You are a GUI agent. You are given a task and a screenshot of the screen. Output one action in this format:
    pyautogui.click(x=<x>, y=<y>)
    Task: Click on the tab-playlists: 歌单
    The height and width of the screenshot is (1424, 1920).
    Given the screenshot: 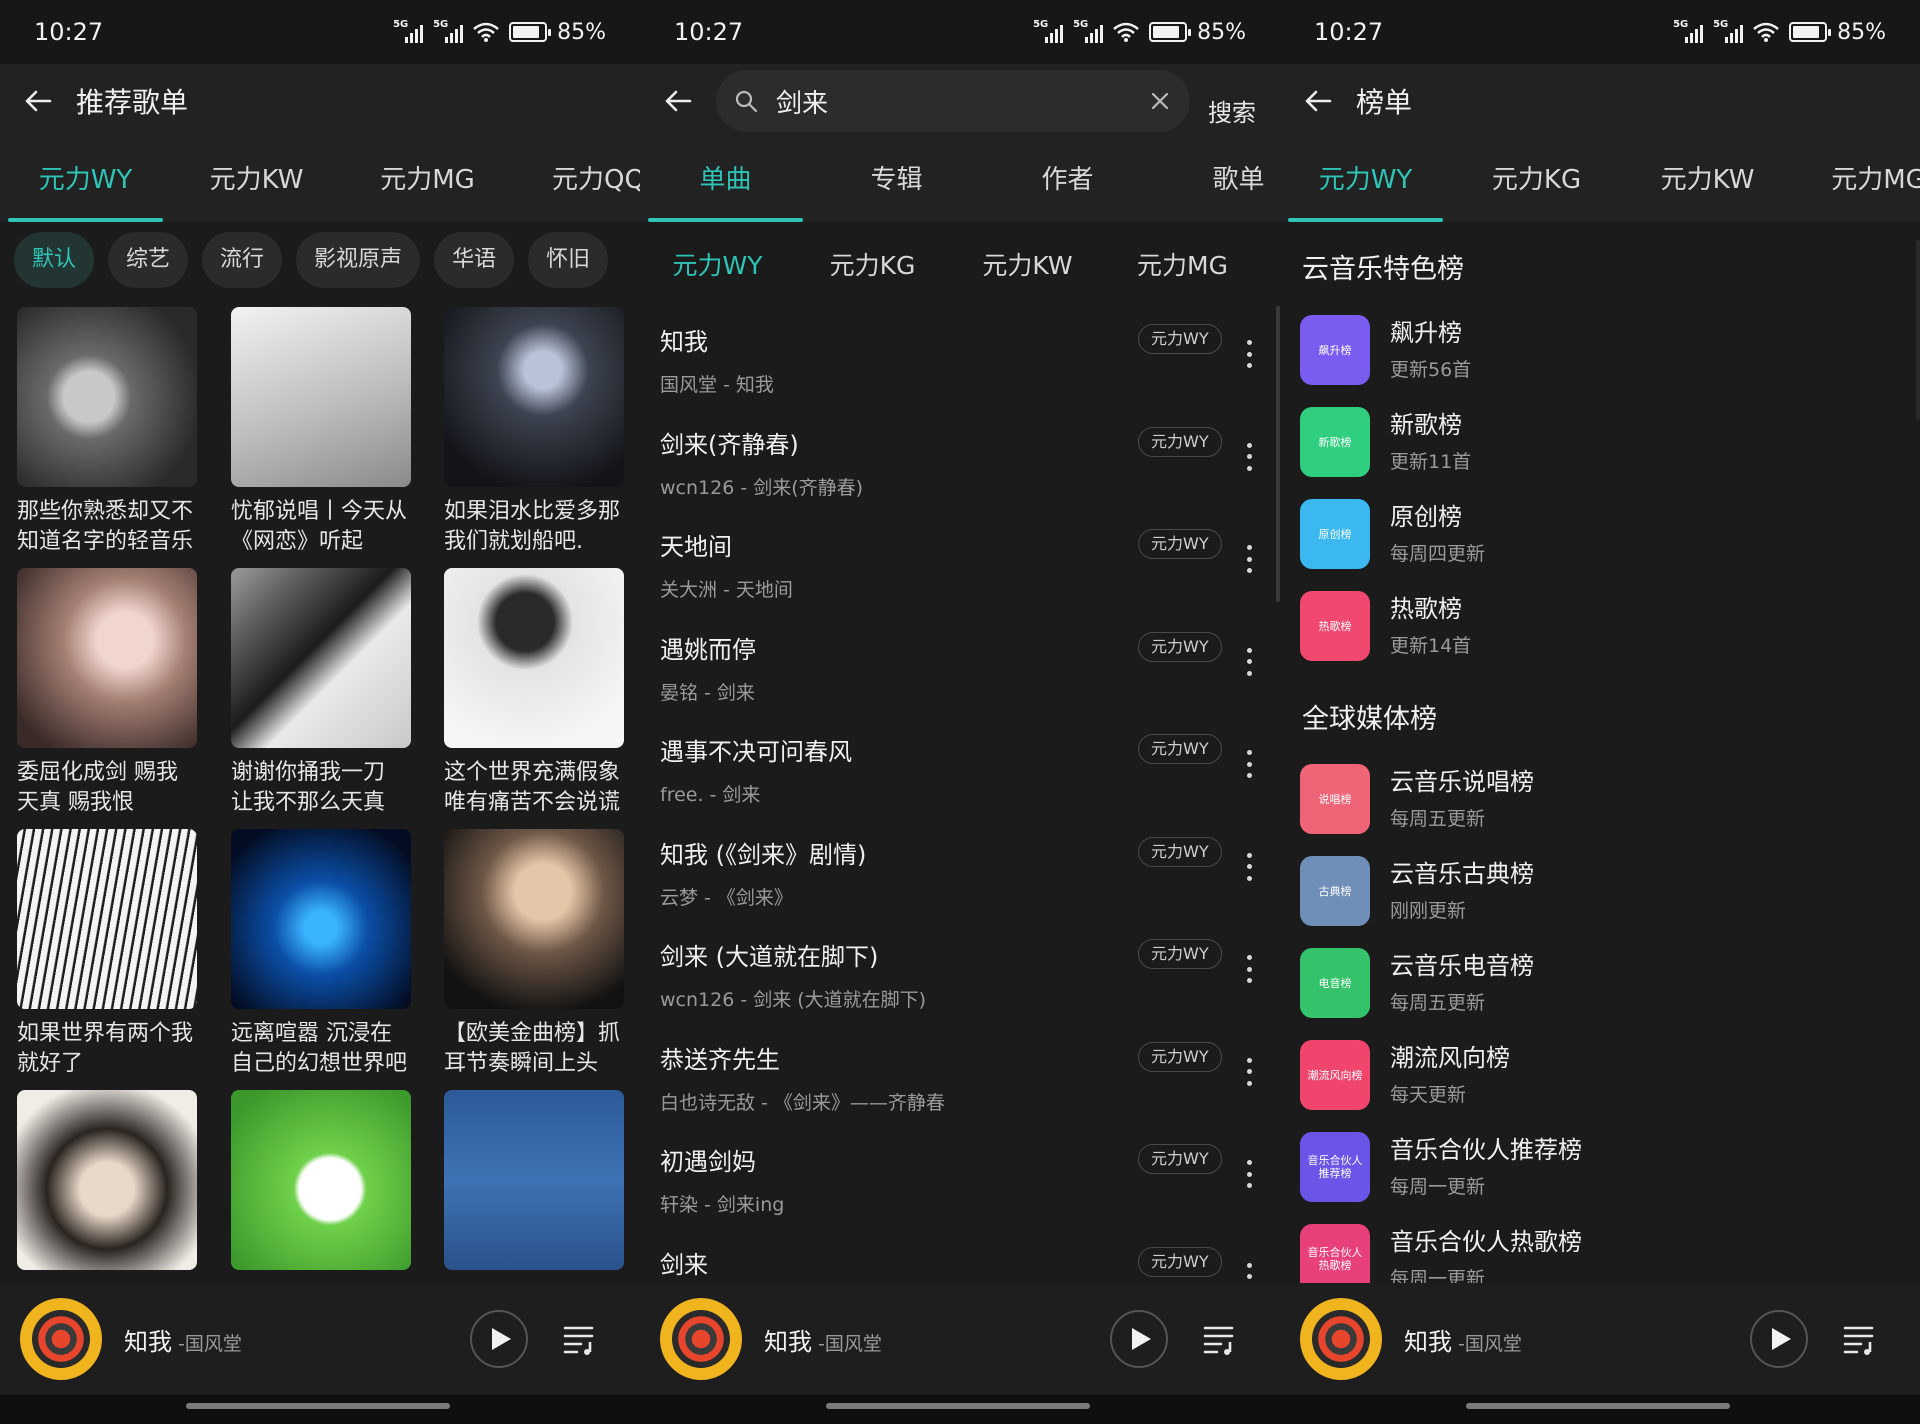 What is the action you would take?
    pyautogui.click(x=1216, y=180)
    